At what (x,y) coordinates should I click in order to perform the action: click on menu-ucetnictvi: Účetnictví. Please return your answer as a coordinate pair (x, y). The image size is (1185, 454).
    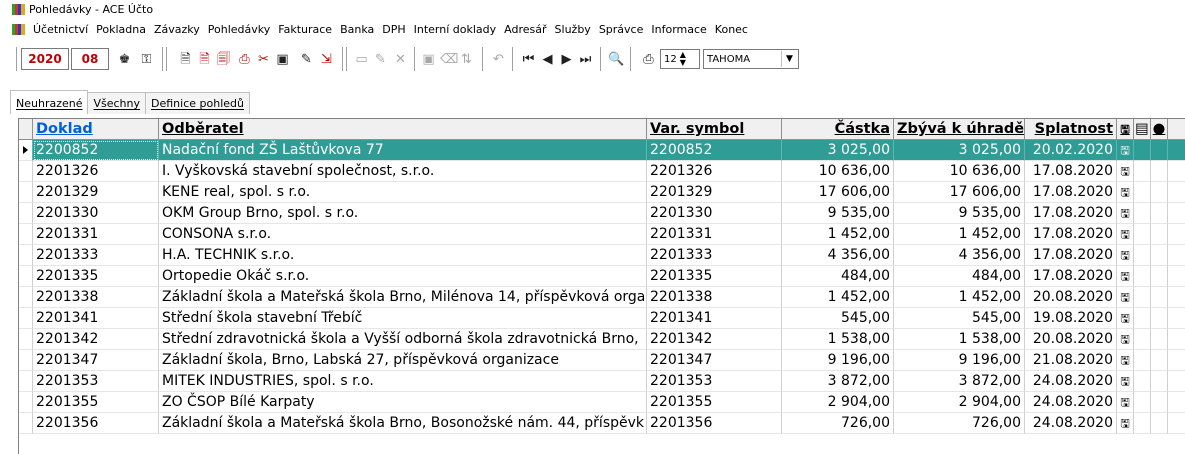
    Looking at the image, I should click on (60, 29).